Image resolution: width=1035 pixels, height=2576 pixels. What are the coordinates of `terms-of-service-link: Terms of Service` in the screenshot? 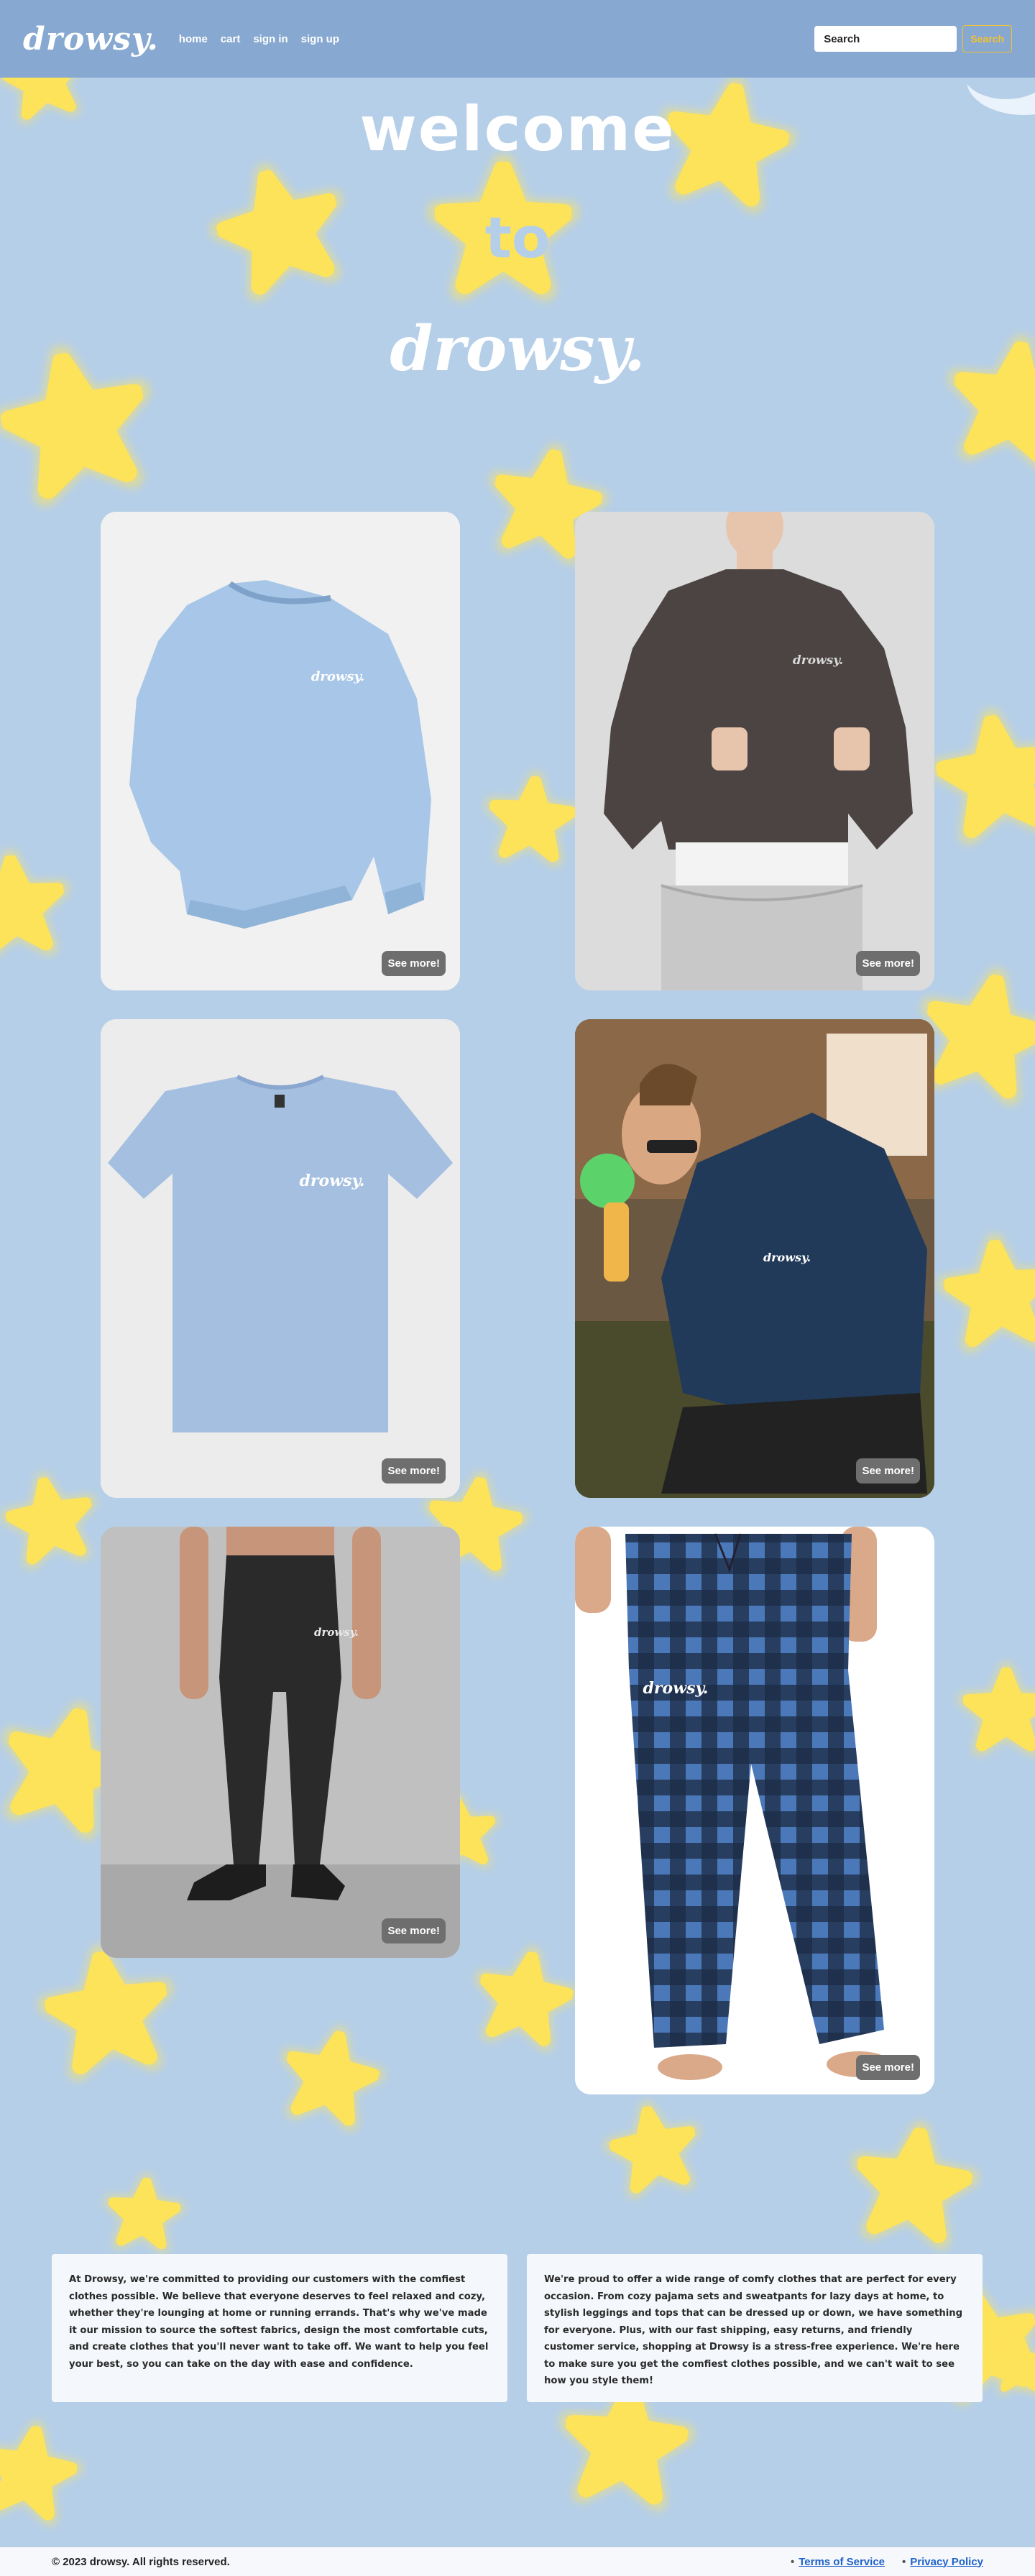 It's located at (842, 2562).